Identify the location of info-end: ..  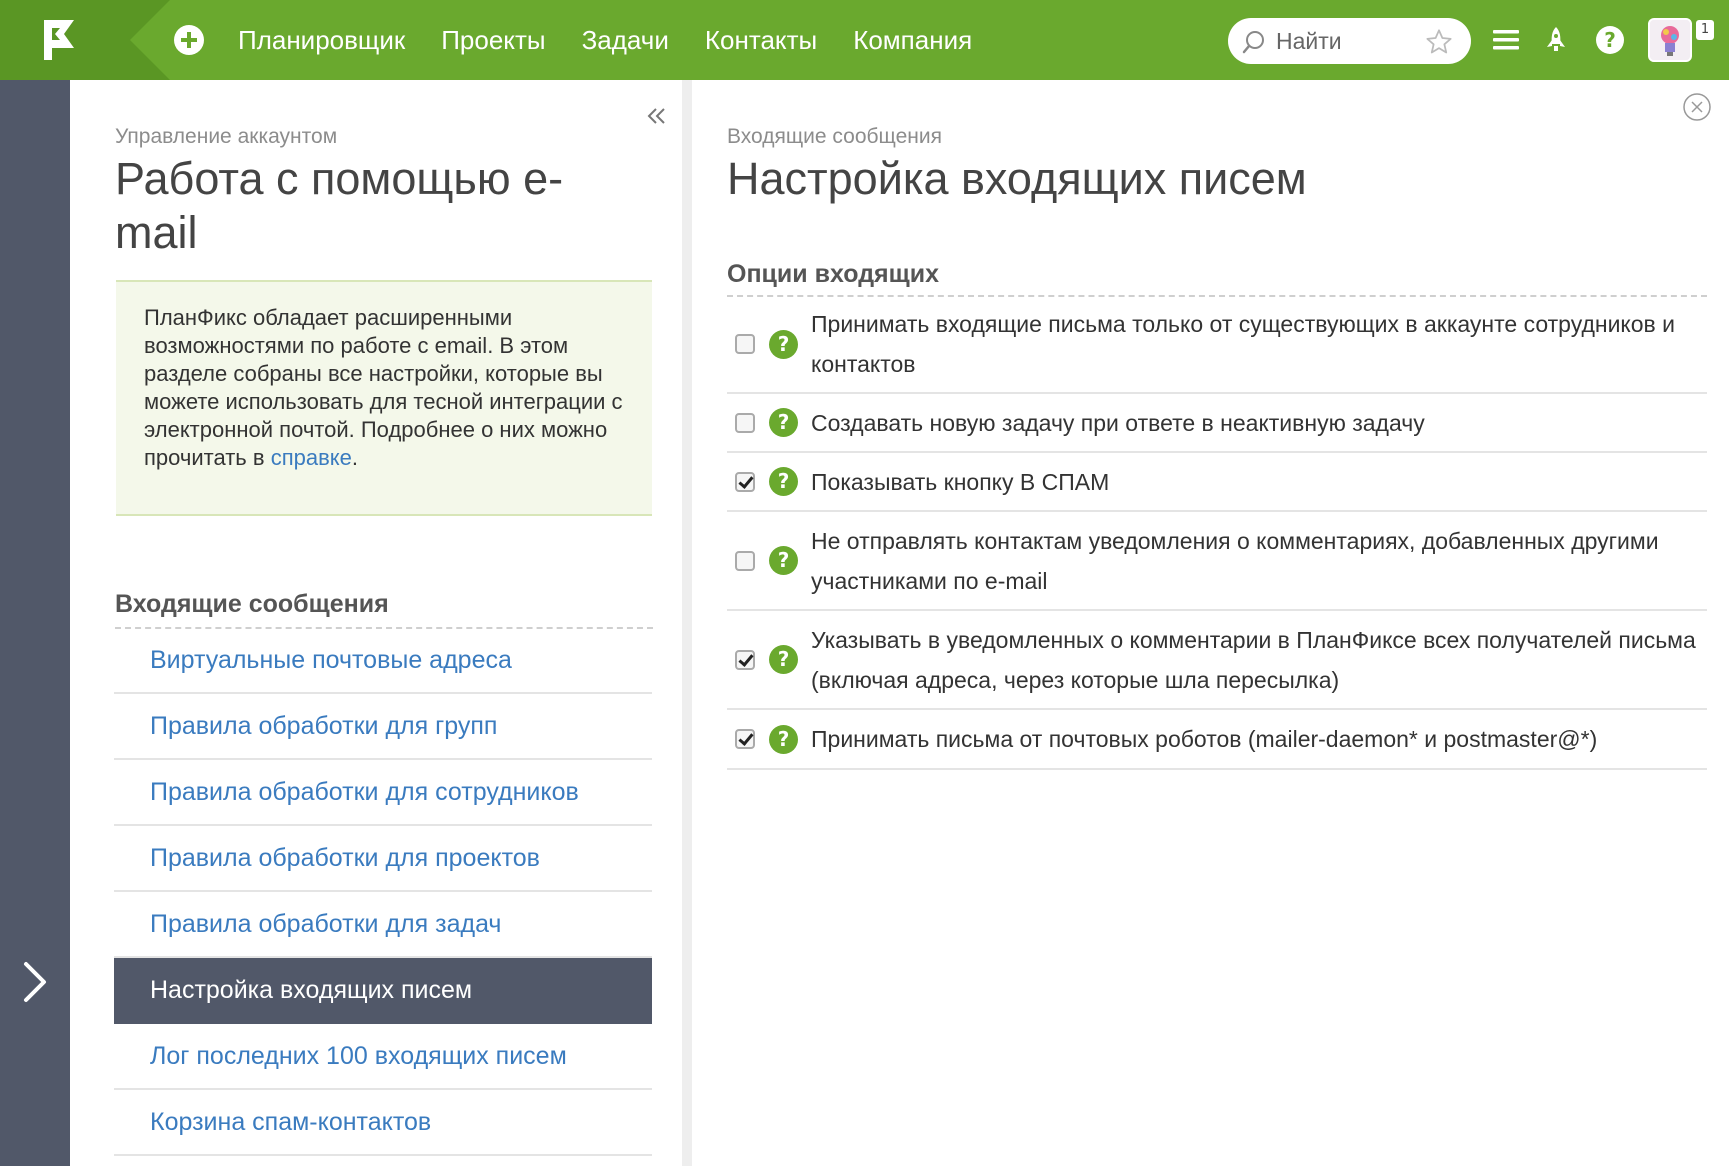
(355, 457).